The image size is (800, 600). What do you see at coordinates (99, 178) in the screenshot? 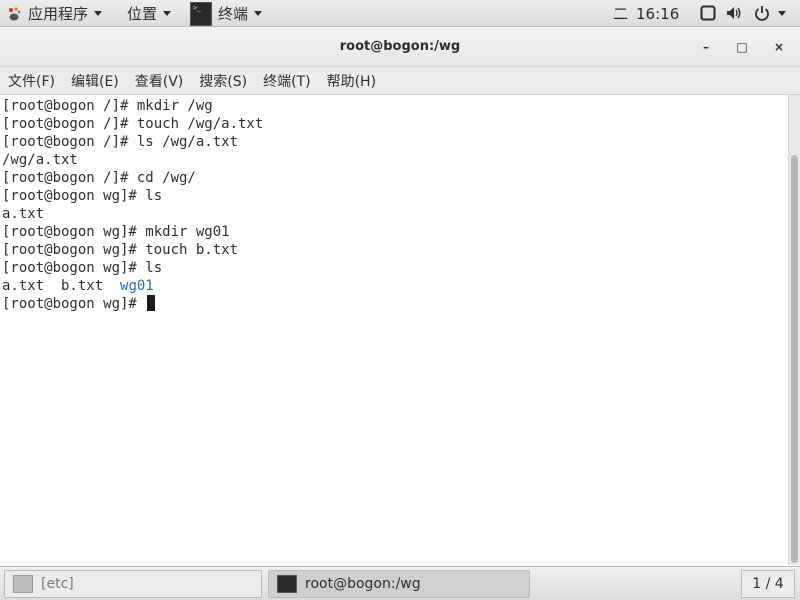
I see `terminal-line: [root@bogon /]# cd /wg/` at bounding box center [99, 178].